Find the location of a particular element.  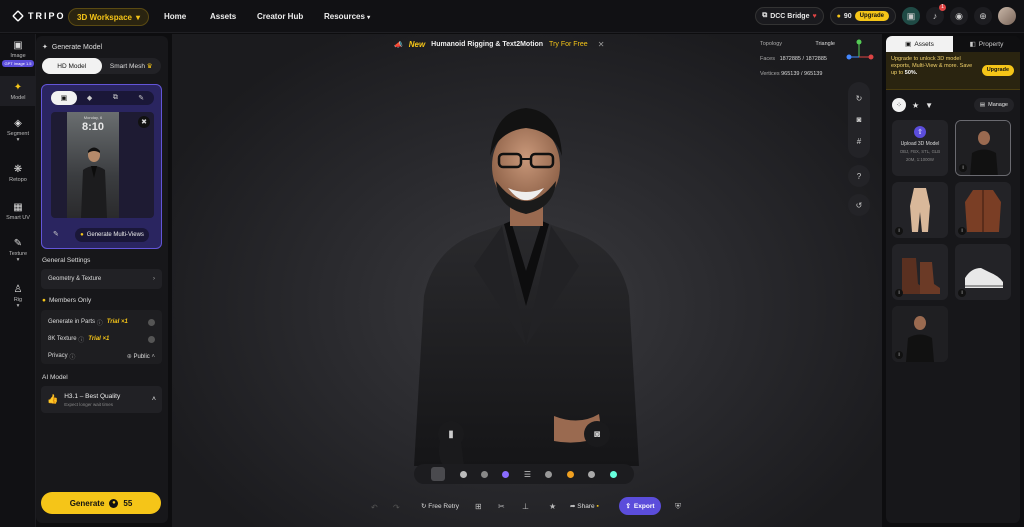

axis-gizmo-icon is located at coordinates (859, 52).